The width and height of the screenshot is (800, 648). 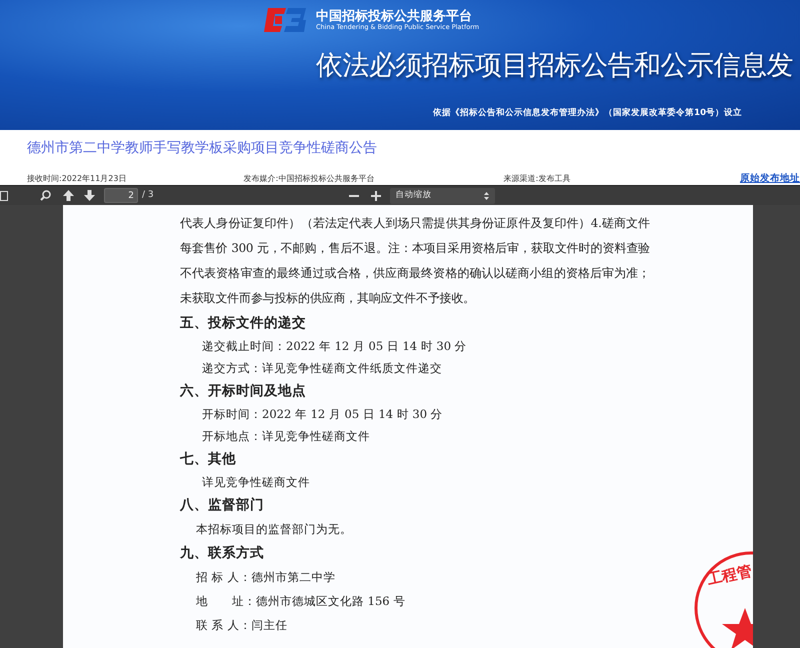 I want to click on zoom-in-icon, so click(x=375, y=195).